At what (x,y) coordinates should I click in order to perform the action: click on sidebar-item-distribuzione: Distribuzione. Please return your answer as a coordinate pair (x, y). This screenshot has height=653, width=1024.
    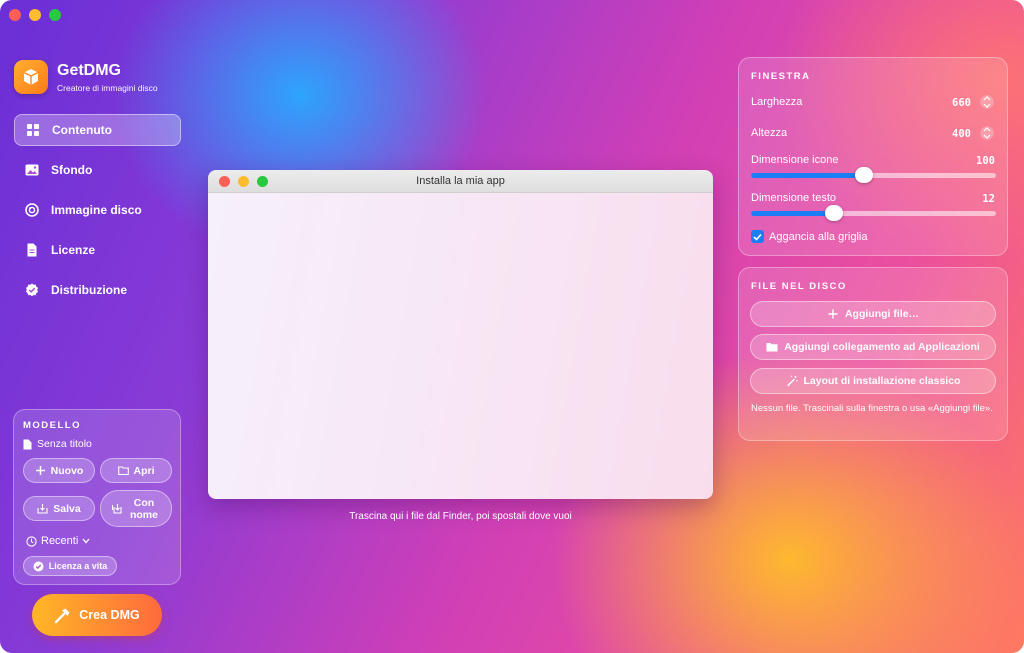
    Looking at the image, I should click on (97, 290).